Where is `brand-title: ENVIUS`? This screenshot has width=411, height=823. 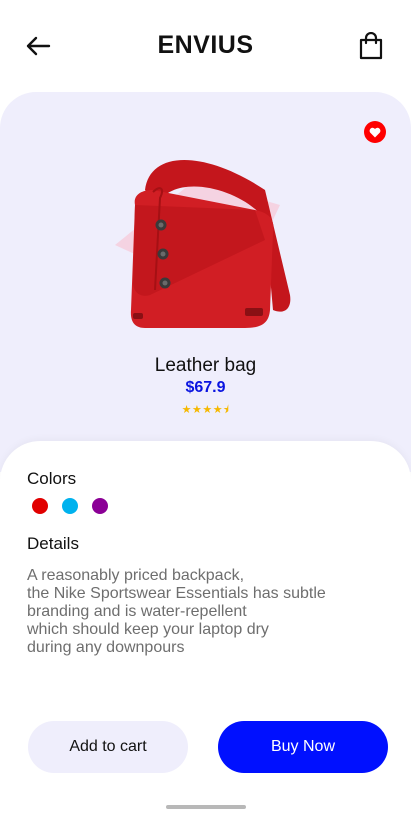 brand-title: ENVIUS is located at coordinates (205, 45).